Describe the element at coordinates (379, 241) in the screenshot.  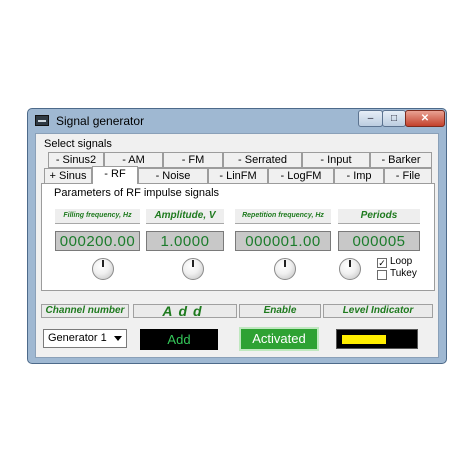
I see `periods-display: 000005` at that location.